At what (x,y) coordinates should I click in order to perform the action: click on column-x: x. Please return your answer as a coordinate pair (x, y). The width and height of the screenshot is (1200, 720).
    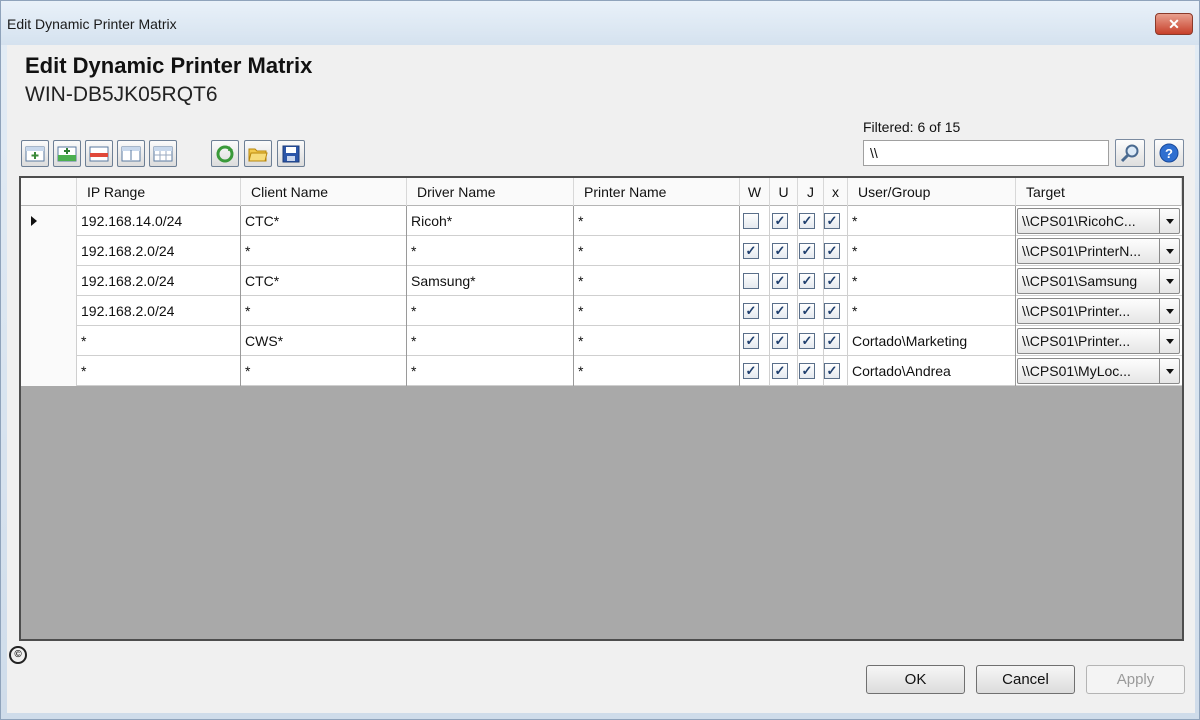
    Looking at the image, I should click on (836, 192).